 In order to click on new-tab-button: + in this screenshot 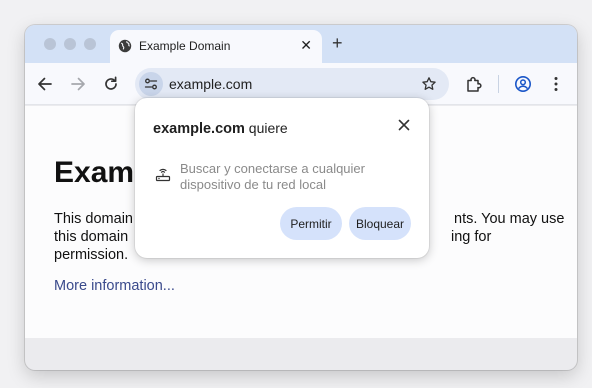, I will do `click(337, 43)`.